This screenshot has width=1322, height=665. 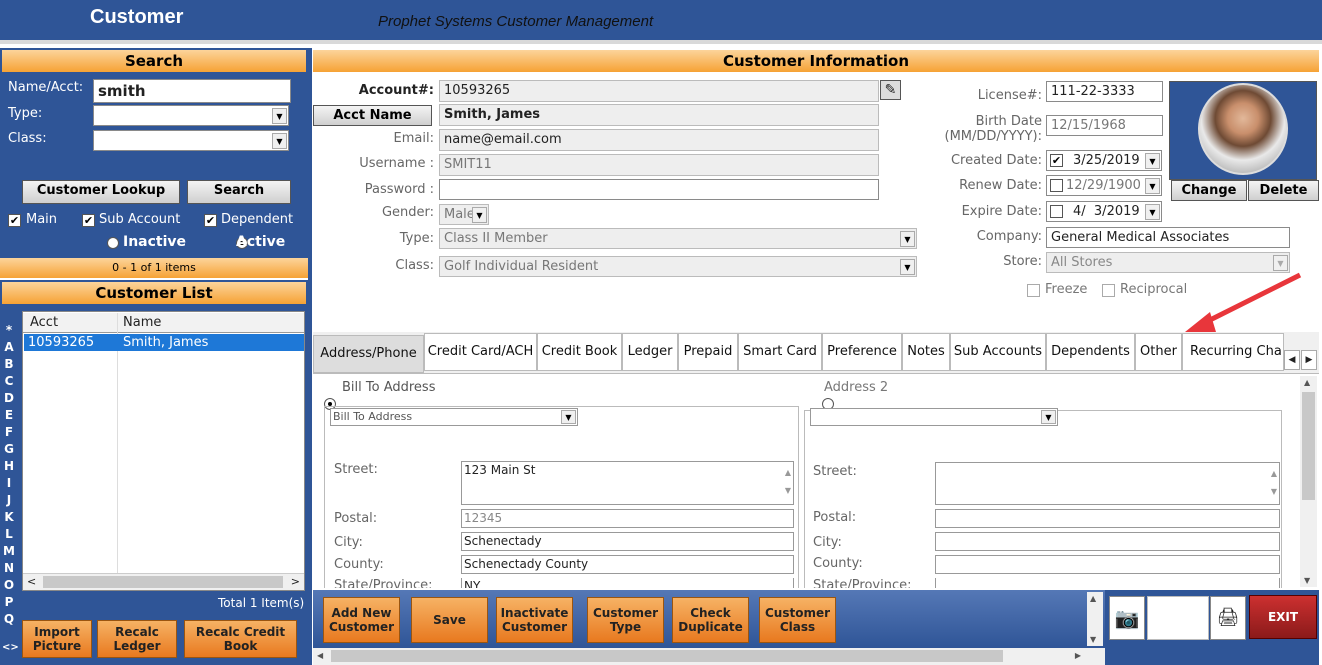 I want to click on exit-button: EXIT, so click(x=1283, y=617).